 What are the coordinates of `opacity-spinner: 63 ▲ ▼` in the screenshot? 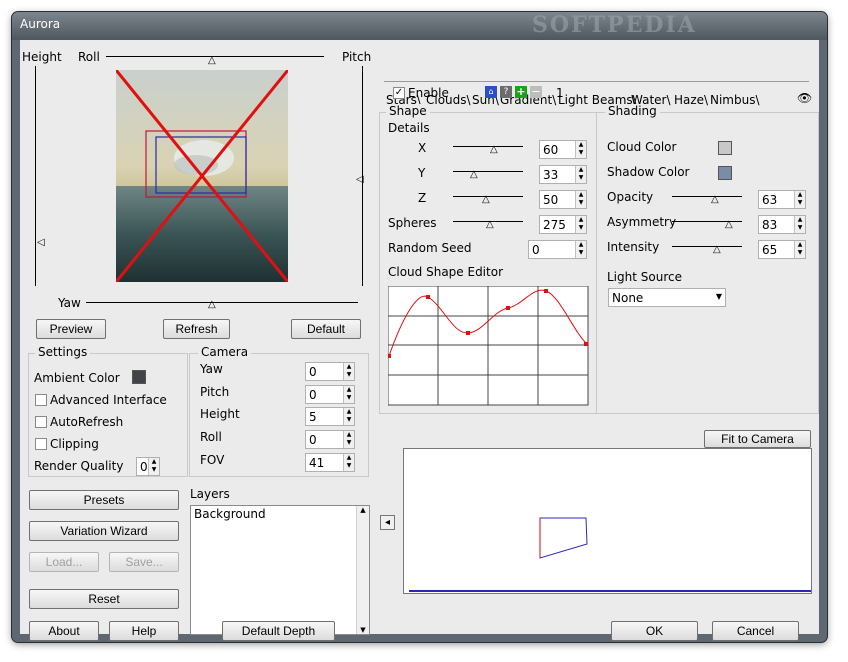 It's located at (782, 199).